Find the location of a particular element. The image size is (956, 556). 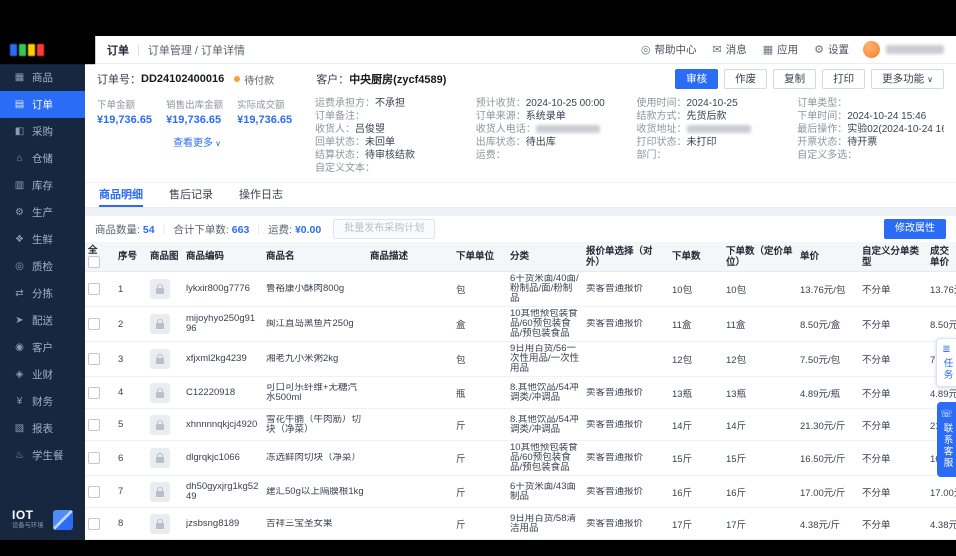

column-header-3: 商品图 is located at coordinates (165, 257).